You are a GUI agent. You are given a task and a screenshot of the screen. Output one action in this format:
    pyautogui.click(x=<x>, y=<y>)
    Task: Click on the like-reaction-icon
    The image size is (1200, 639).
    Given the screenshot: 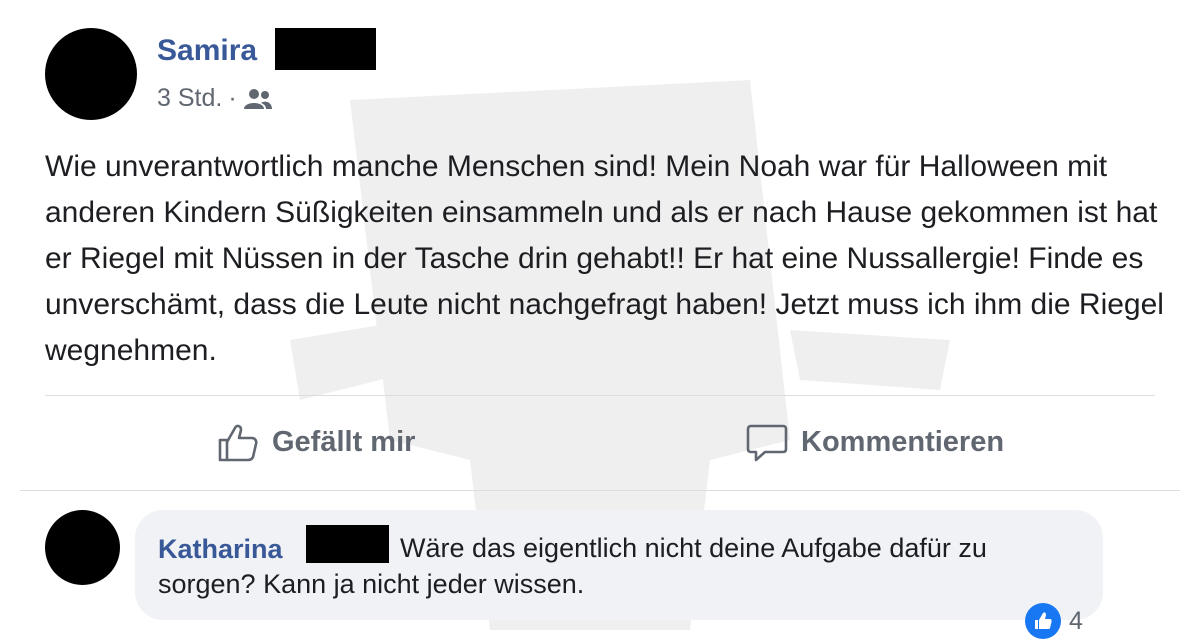 What is the action you would take?
    pyautogui.click(x=1043, y=621)
    